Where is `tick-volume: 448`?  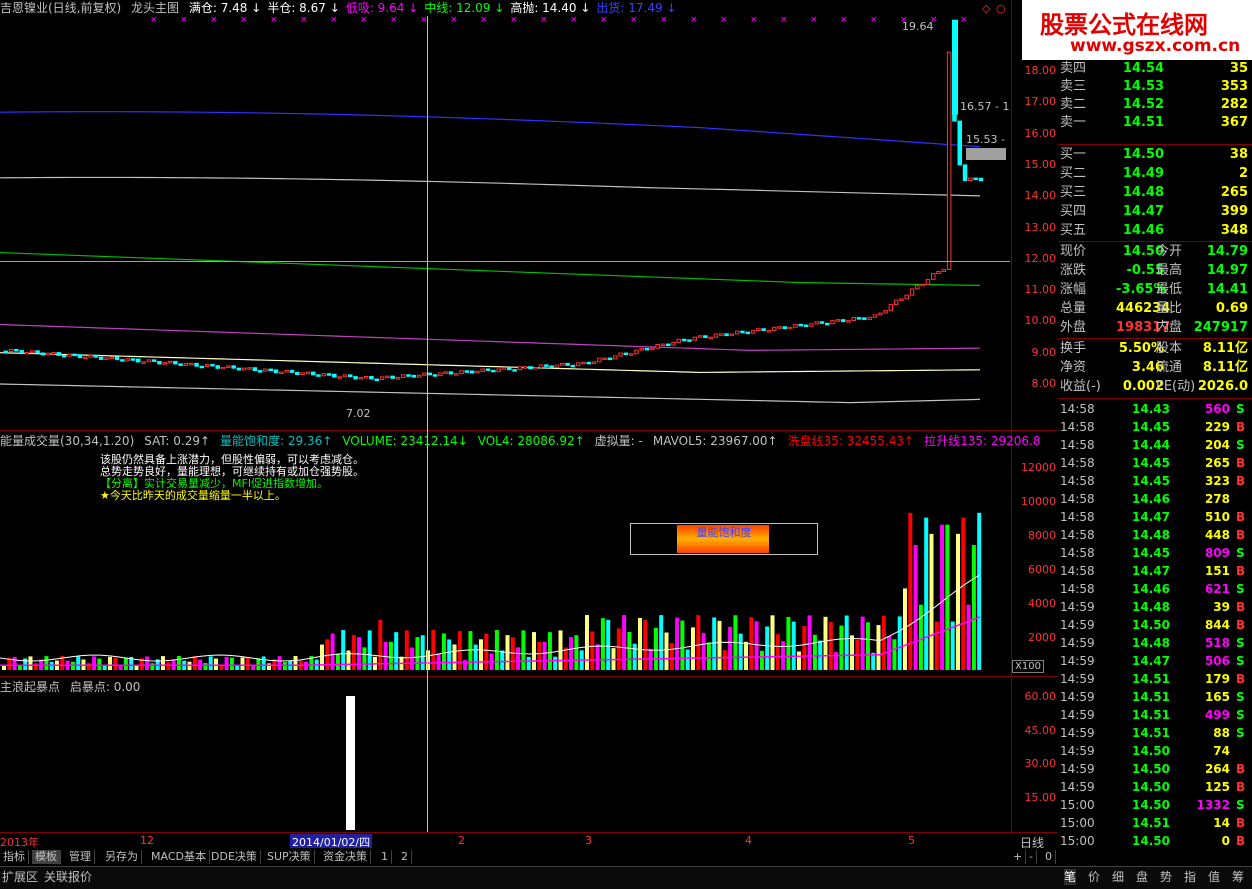 tick-volume: 448 is located at coordinates (1217, 535).